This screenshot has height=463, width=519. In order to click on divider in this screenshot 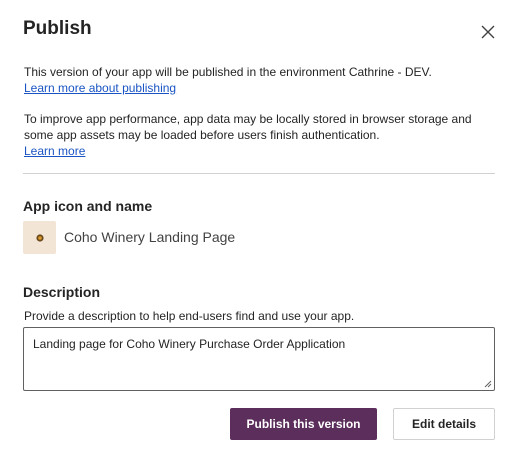, I will do `click(259, 173)`.